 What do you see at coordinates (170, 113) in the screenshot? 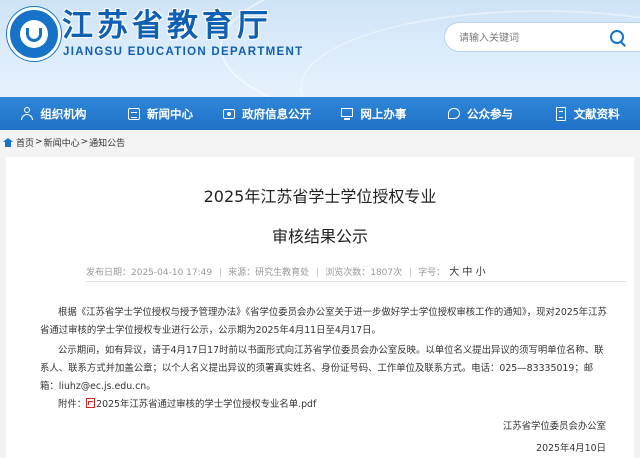
I see `nav-label: 新闻中心` at bounding box center [170, 113].